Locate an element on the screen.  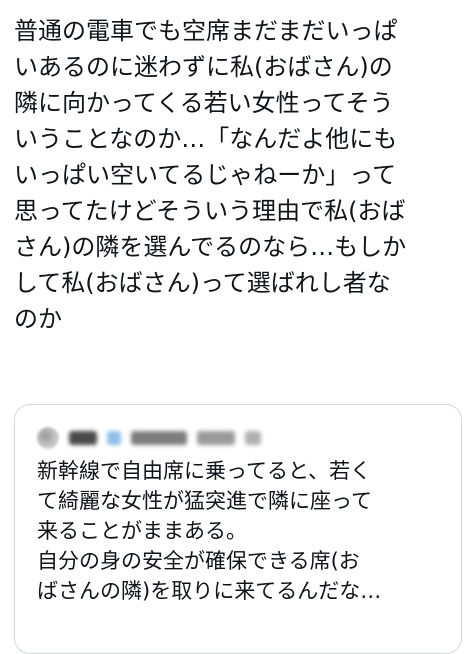
post-line: いっぱい空いてるじゃねーか」って is located at coordinates (205, 175).